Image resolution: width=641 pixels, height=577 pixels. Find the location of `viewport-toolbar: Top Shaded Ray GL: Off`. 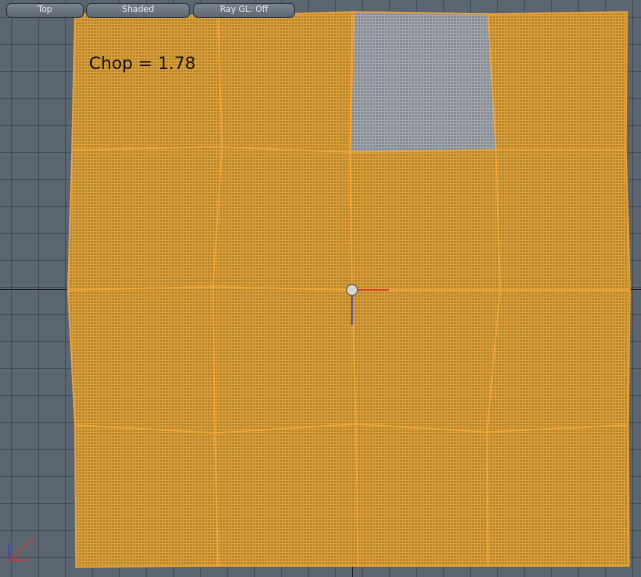

viewport-toolbar: Top Shaded Ray GL: Off is located at coordinates (320, 9).